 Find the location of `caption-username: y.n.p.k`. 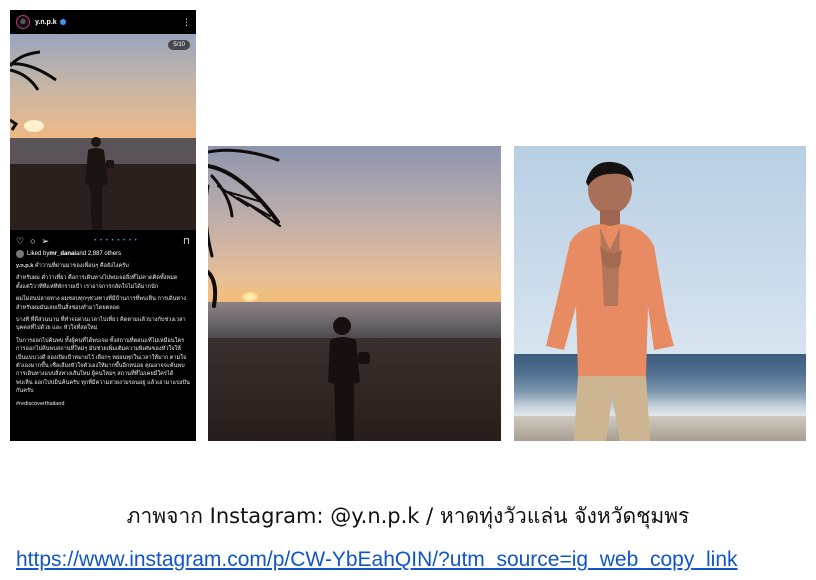

caption-username: y.n.p.k is located at coordinates (24, 266).